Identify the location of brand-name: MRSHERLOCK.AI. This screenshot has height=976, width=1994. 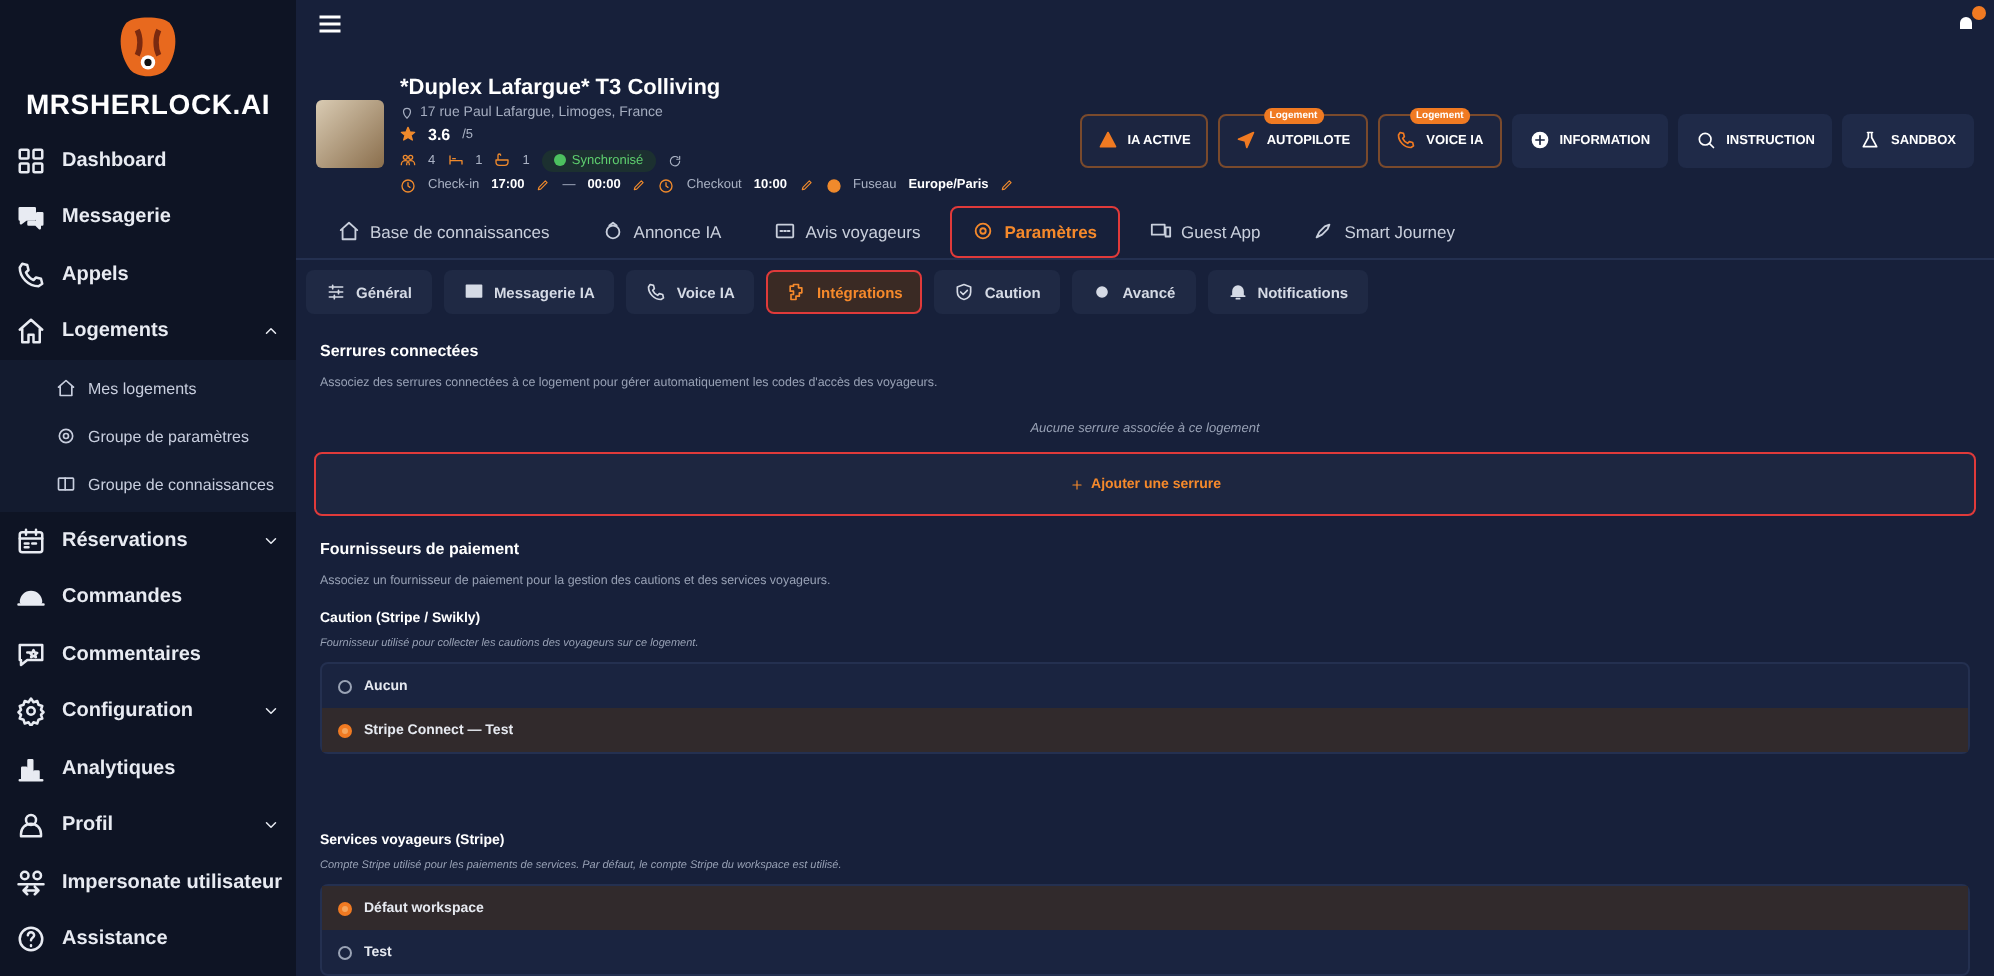
(148, 104).